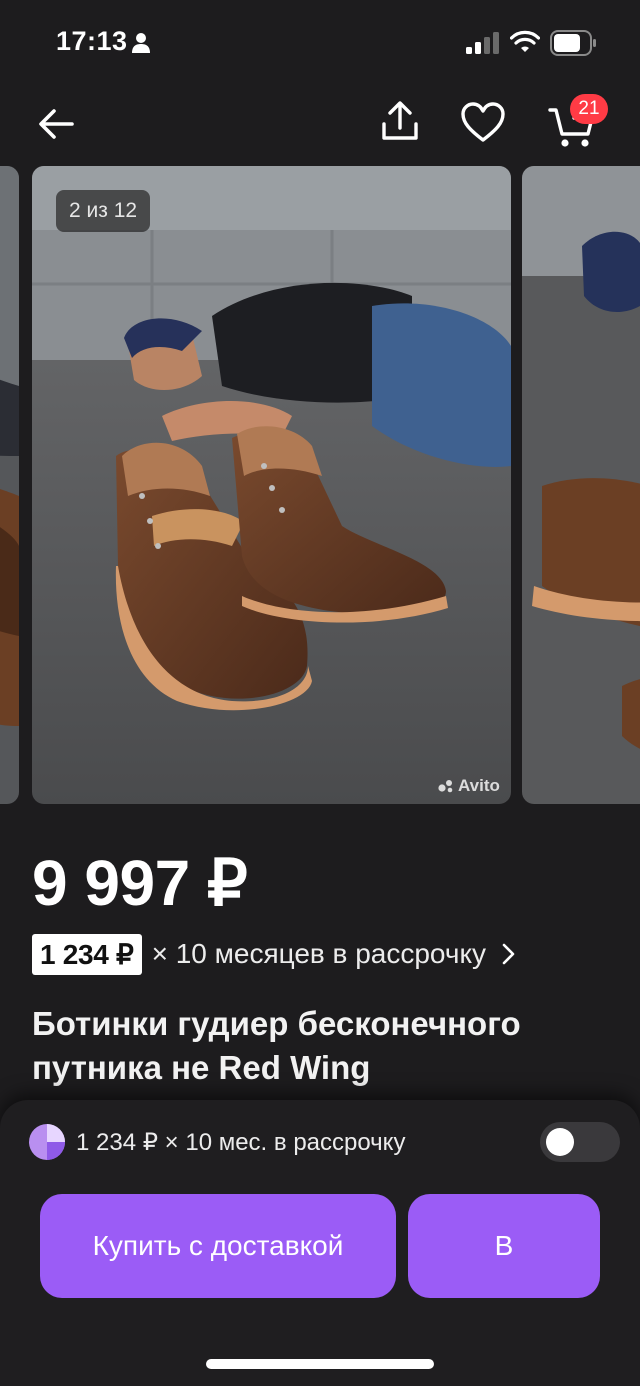  Describe the element at coordinates (47, 1142) in the screenshot. I see `split-payment-icon` at that location.